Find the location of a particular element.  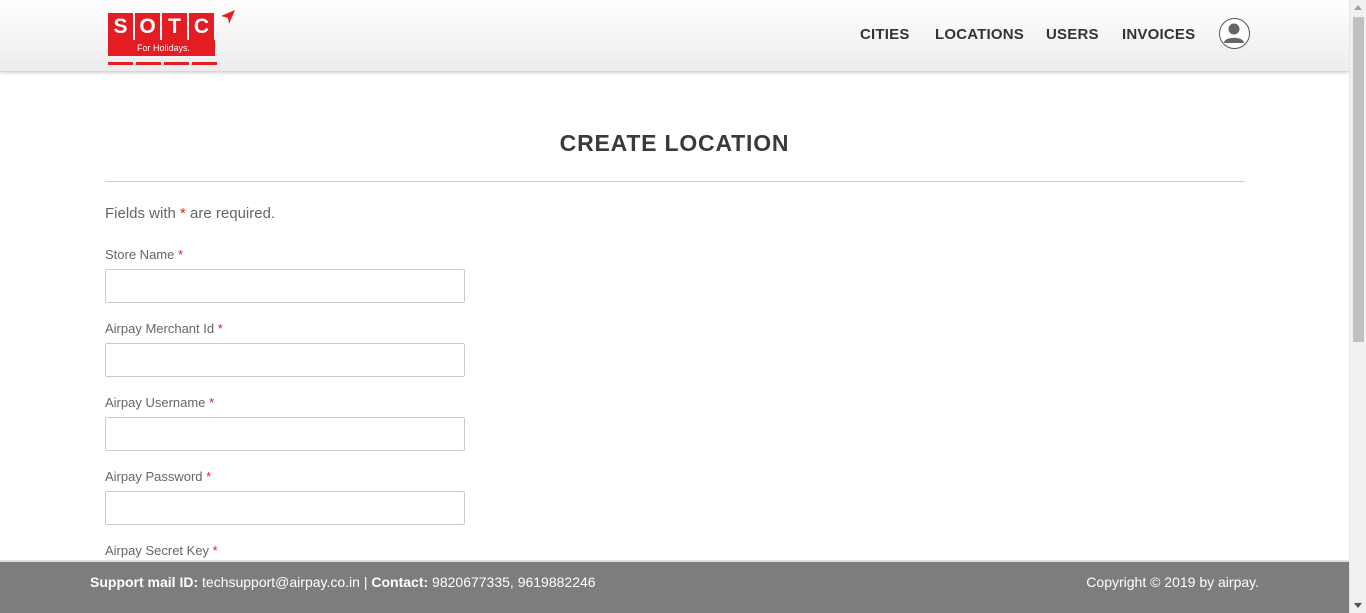

airpay-username-input is located at coordinates (285, 434).